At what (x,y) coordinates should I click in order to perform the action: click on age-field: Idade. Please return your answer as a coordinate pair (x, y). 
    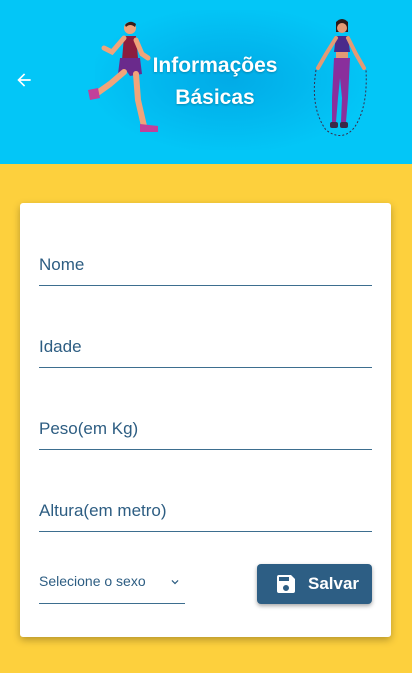
    Looking at the image, I should click on (205, 347).